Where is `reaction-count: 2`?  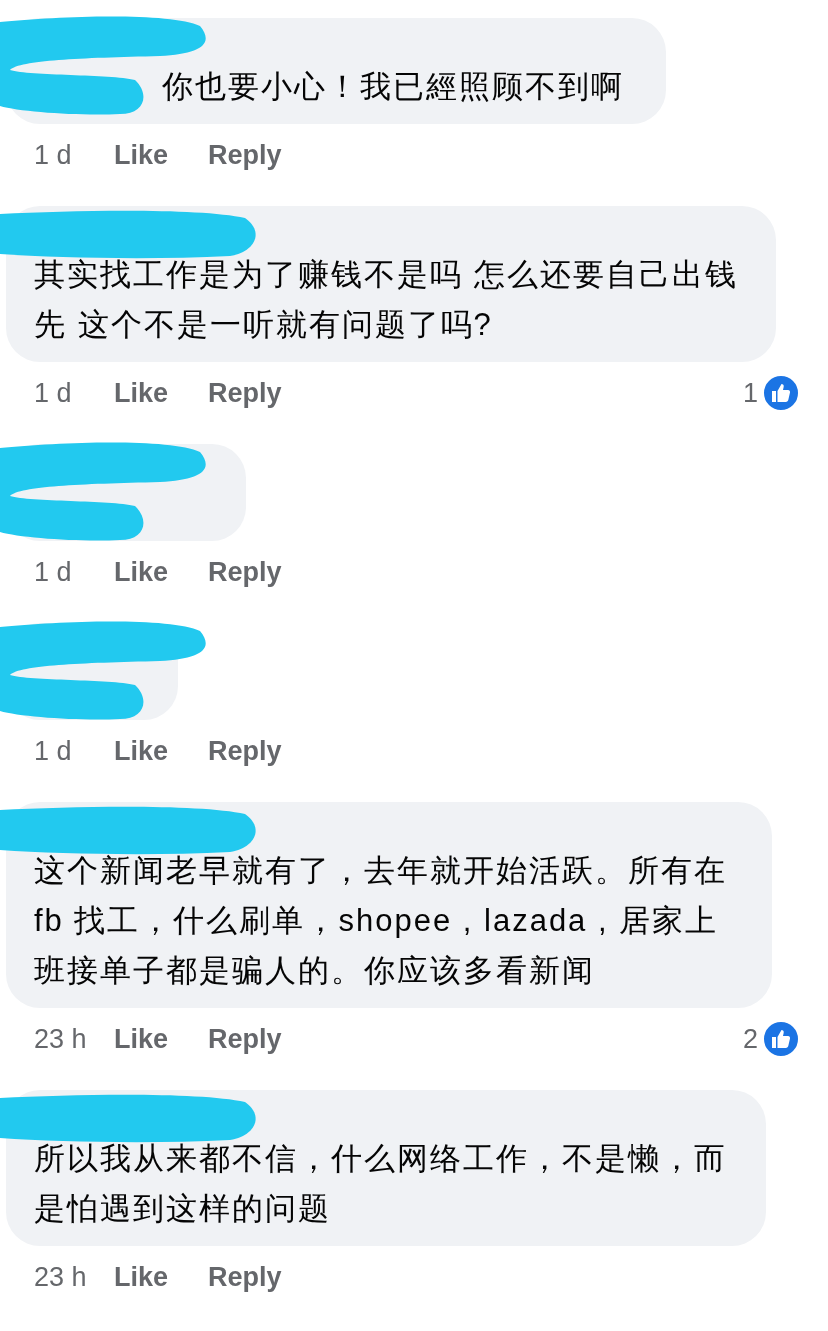 reaction-count: 2 is located at coordinates (750, 1039).